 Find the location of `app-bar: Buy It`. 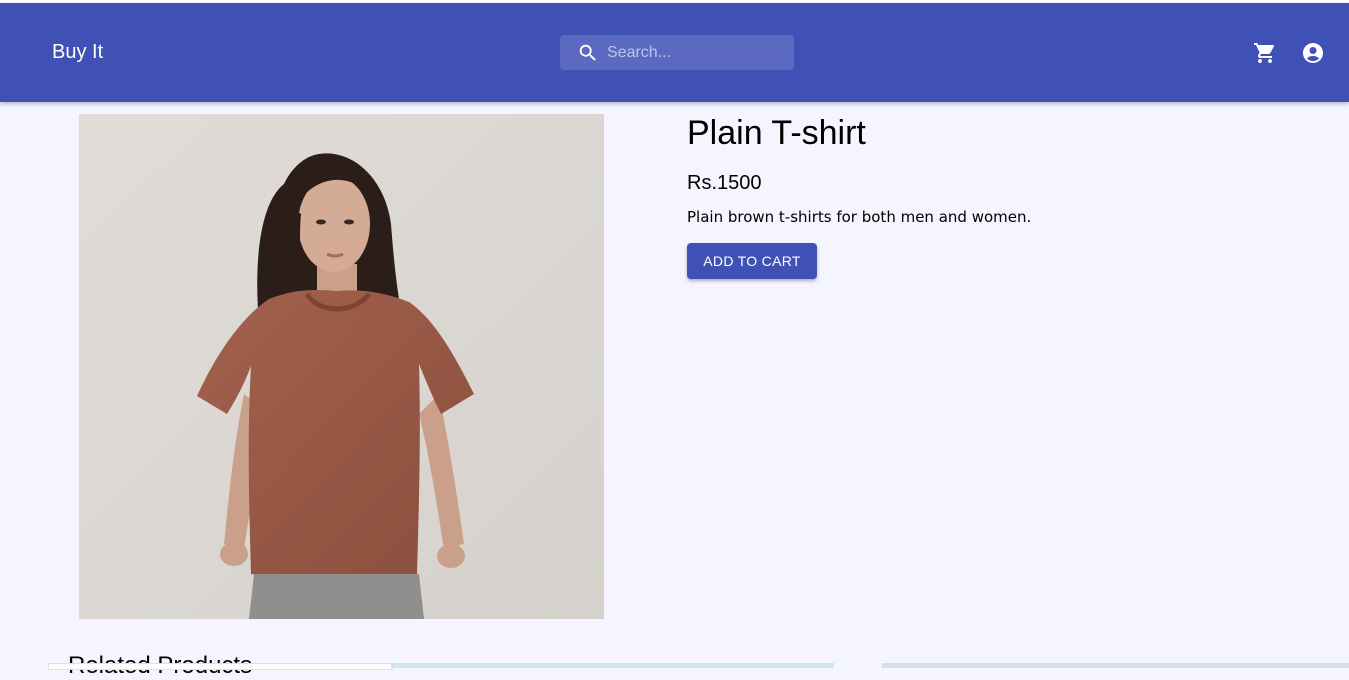

app-bar: Buy It is located at coordinates (674, 52).